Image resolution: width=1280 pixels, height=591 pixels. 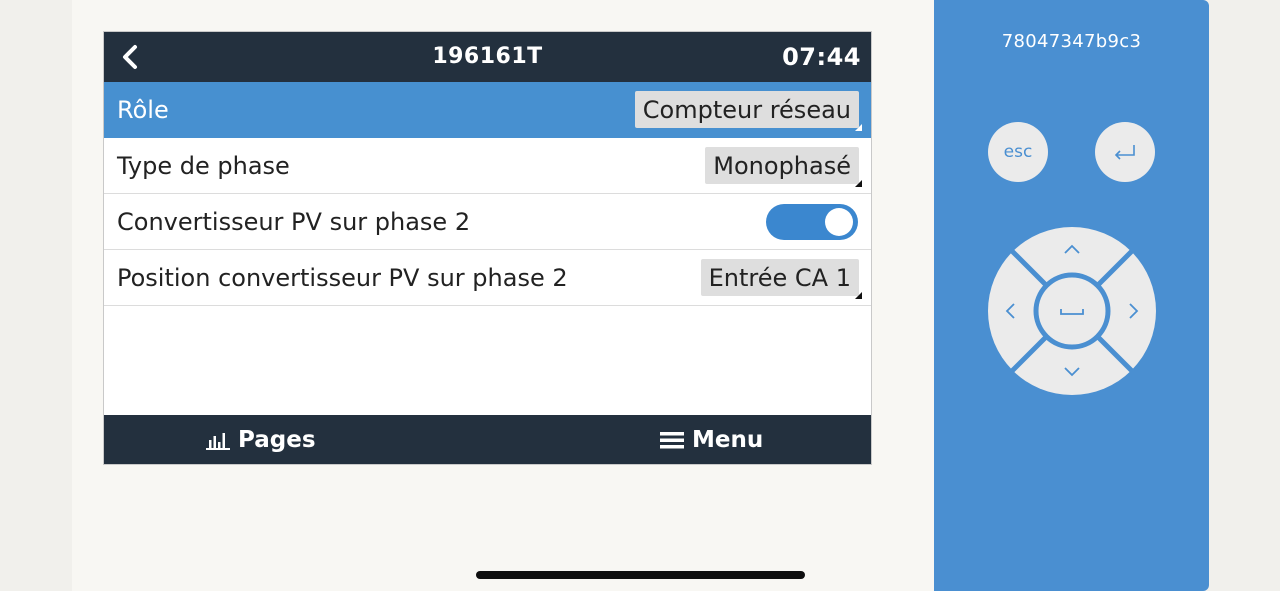 I want to click on pages-label: Pages, so click(x=277, y=439).